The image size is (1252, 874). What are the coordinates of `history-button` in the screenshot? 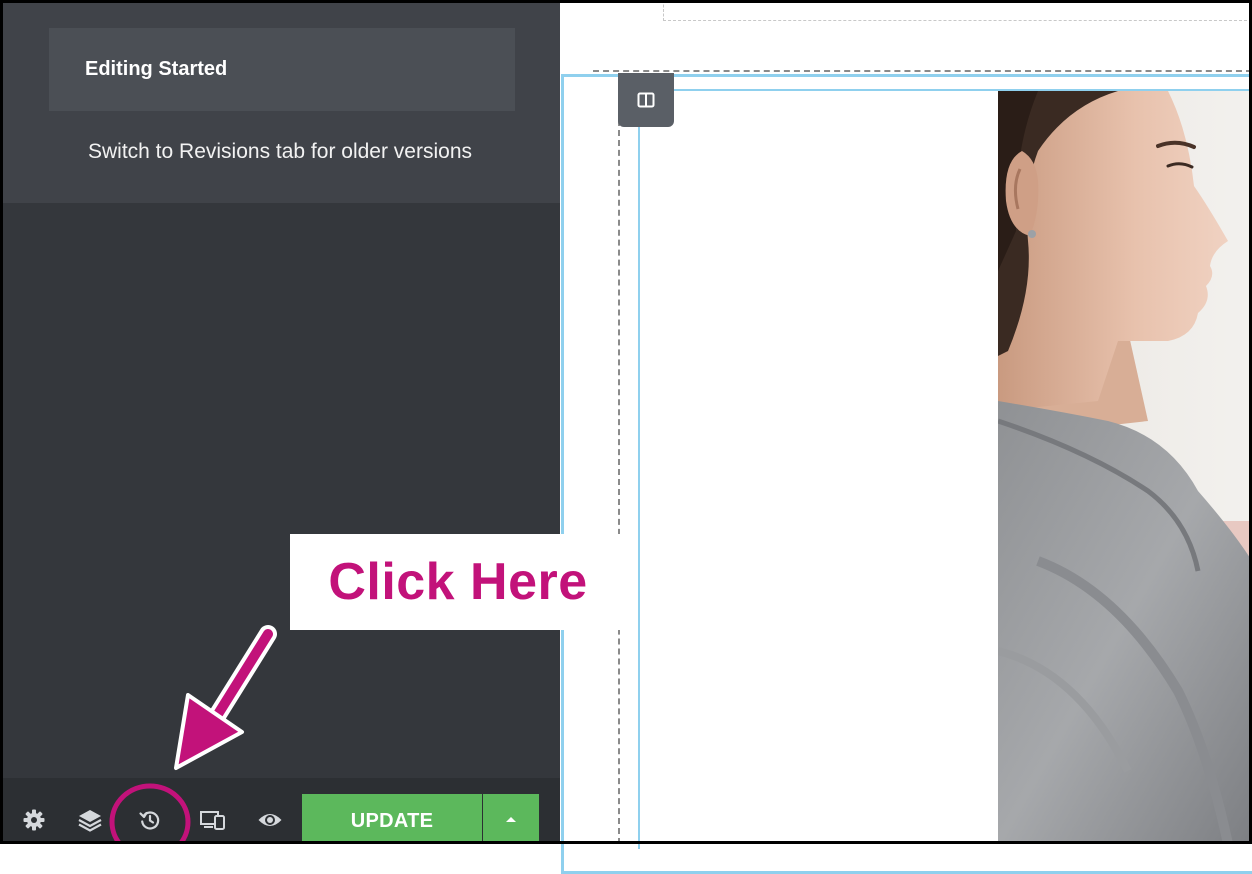 It's located at (150, 820).